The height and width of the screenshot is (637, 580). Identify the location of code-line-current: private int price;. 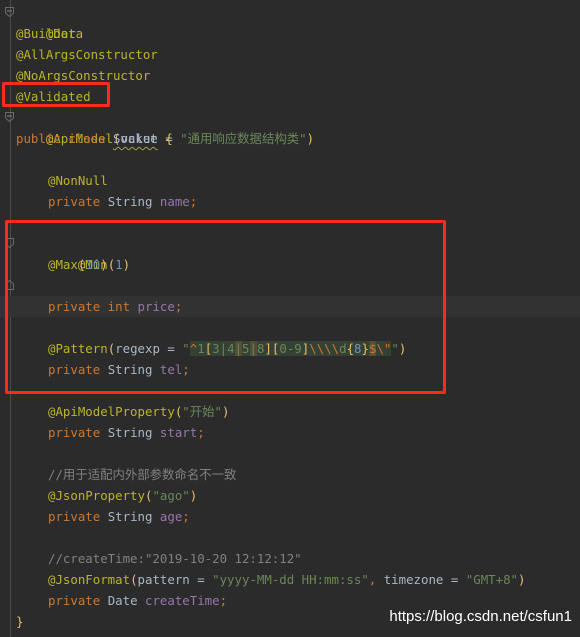
(290, 306).